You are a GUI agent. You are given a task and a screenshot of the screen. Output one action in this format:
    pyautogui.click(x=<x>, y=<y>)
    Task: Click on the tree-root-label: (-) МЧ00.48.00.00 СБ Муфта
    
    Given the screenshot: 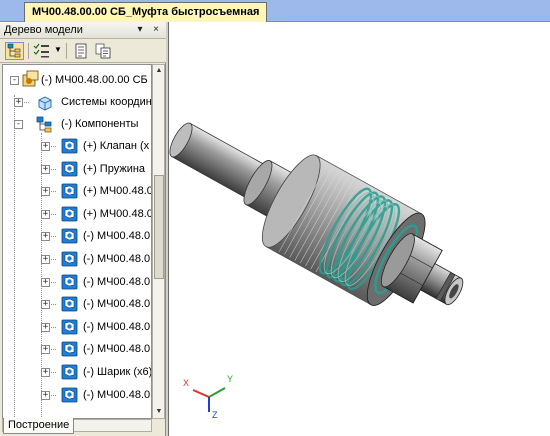 What is the action you would take?
    pyautogui.click(x=96, y=80)
    